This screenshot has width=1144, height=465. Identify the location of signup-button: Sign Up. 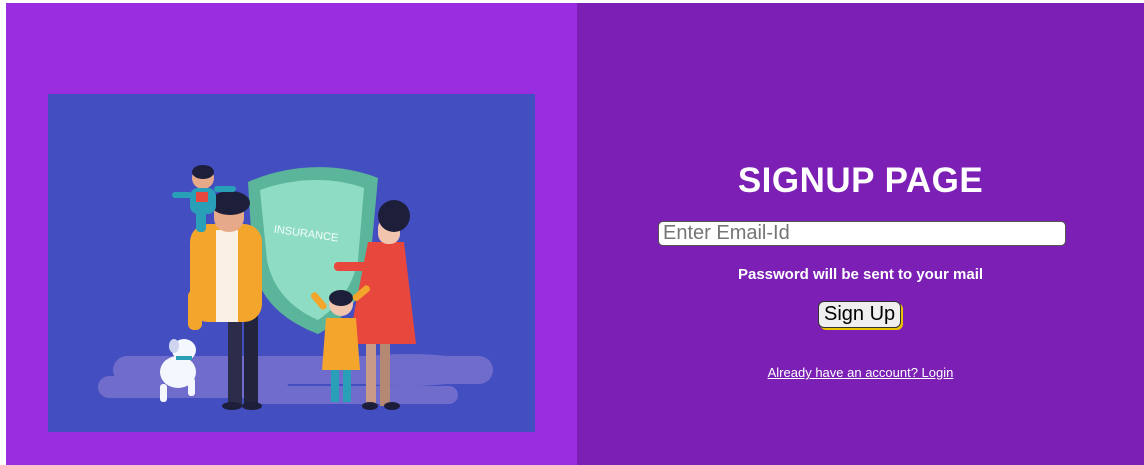
(860, 314).